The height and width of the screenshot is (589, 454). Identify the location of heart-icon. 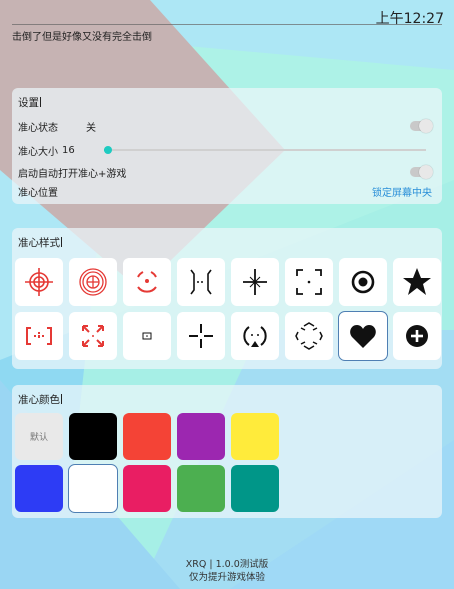
(363, 336).